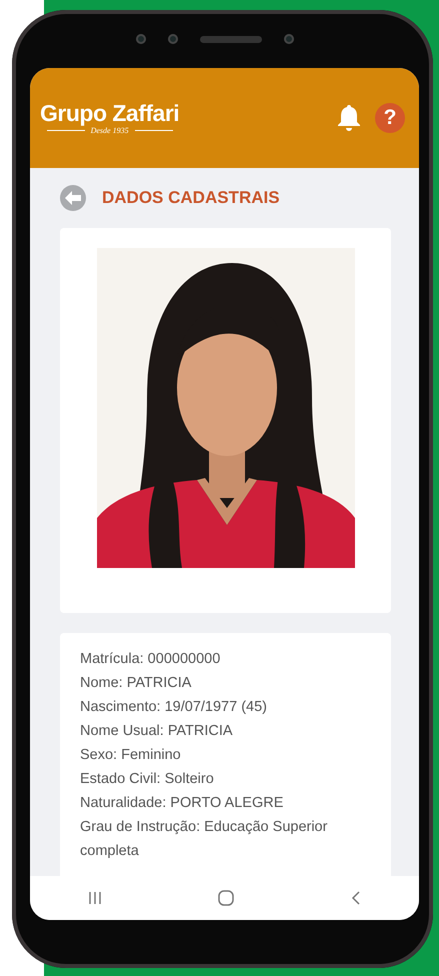 The image size is (439, 976). I want to click on tagline: Desde 1935, so click(109, 131).